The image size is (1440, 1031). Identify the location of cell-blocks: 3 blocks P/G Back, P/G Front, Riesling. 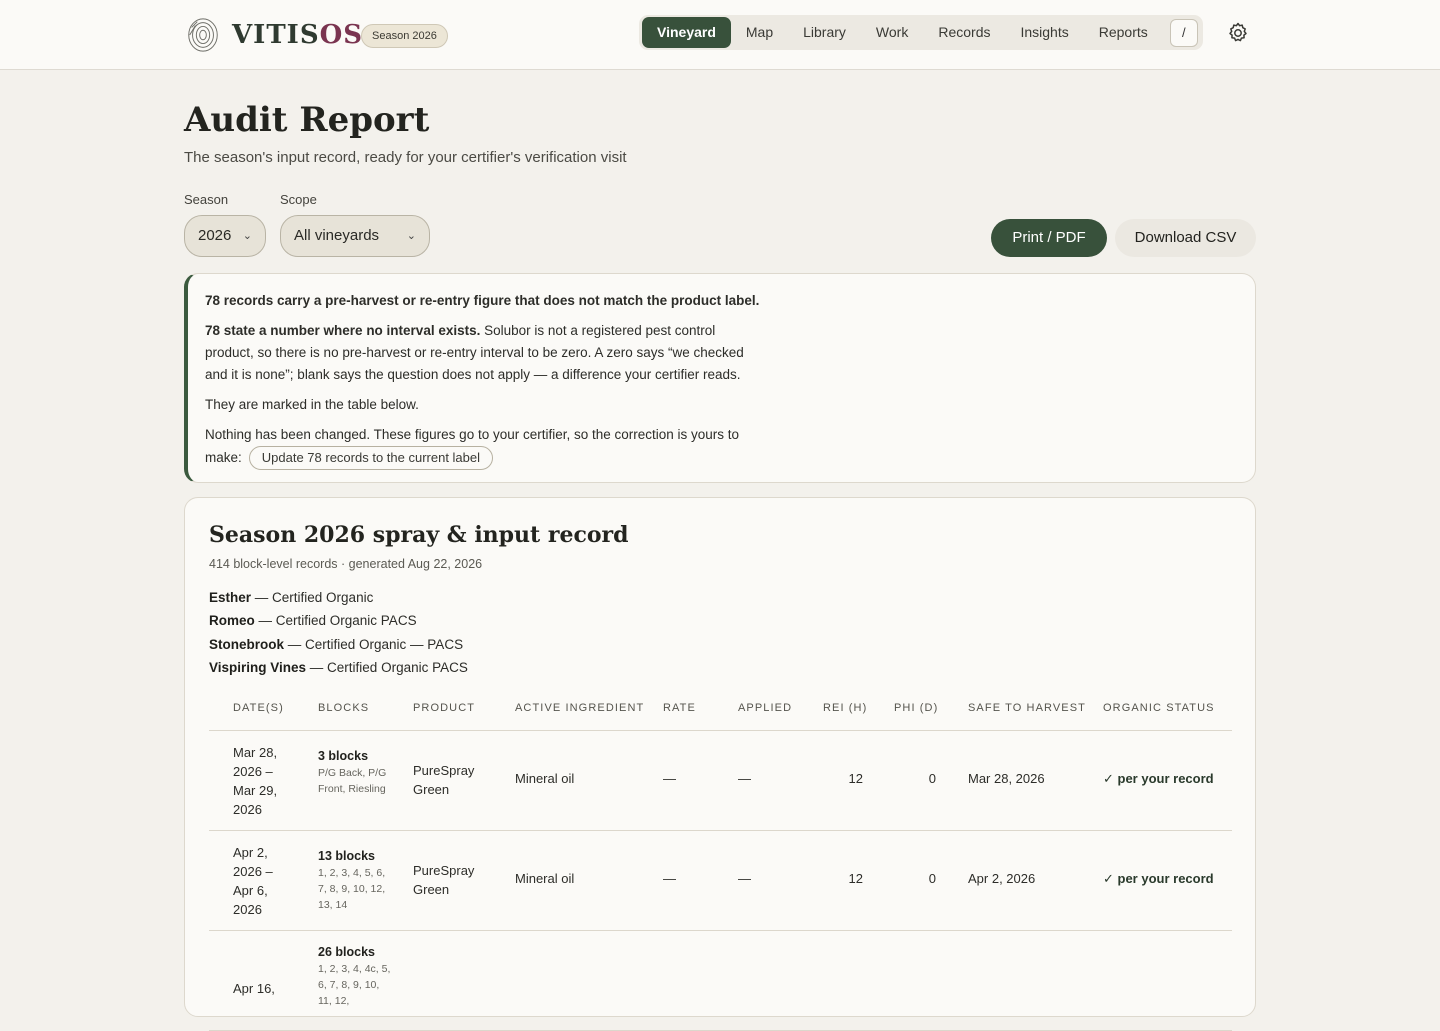
(357, 772).